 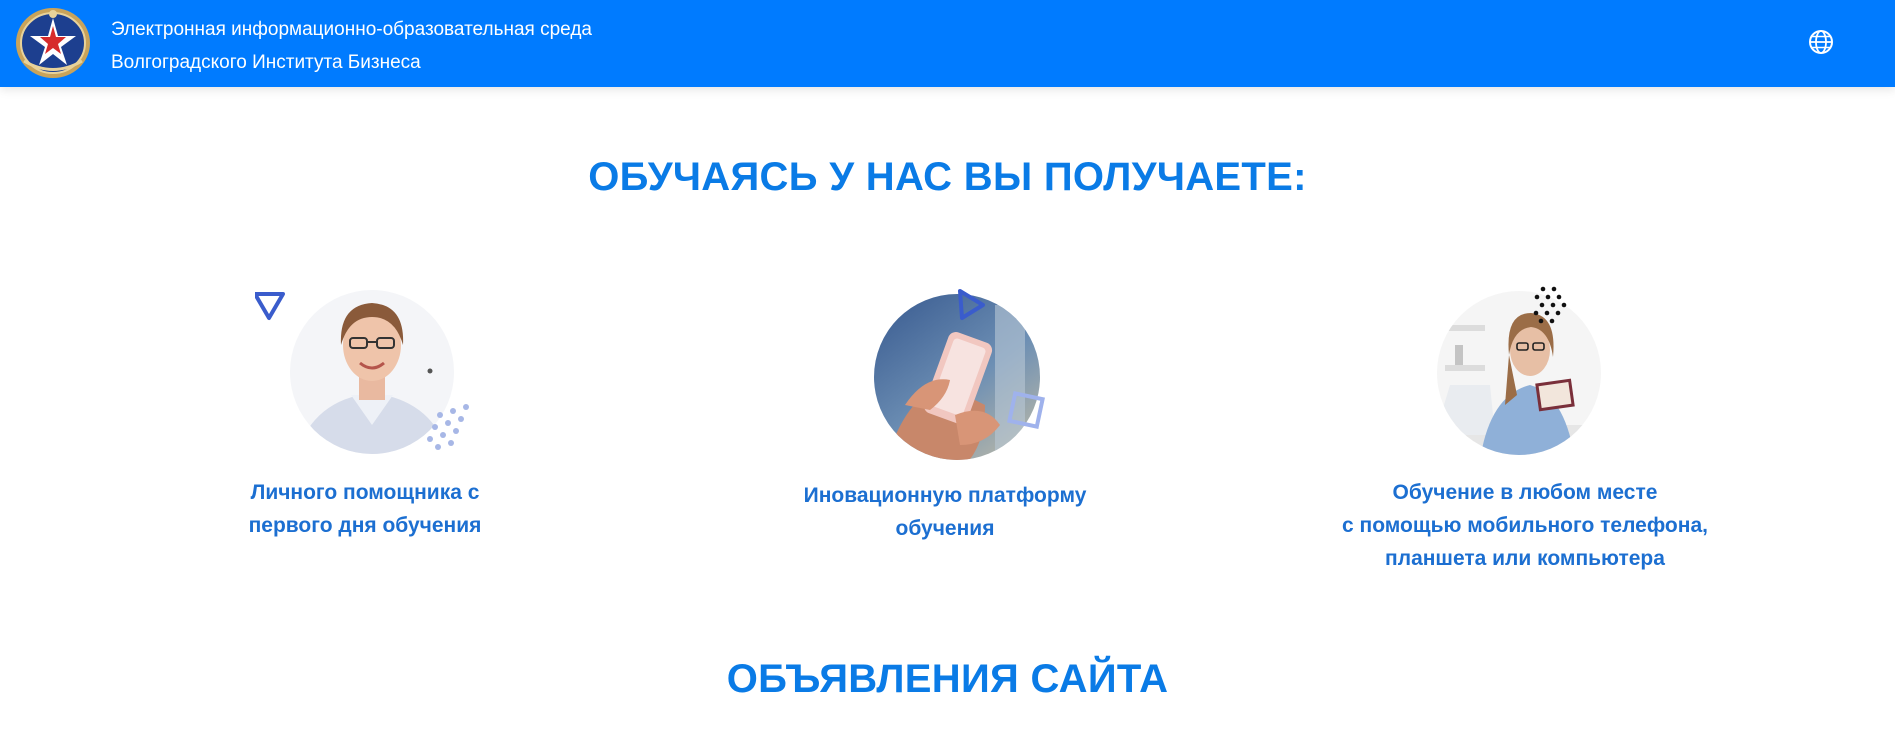 I want to click on student-laptop-photo, so click(x=1519, y=370).